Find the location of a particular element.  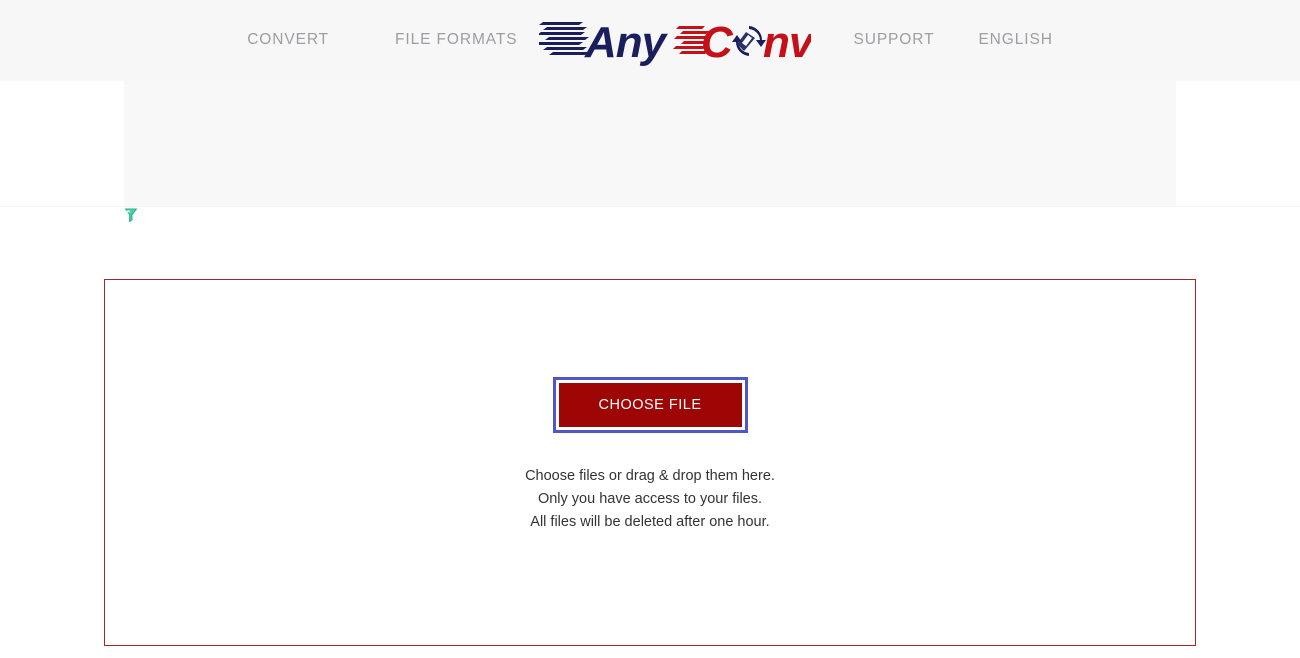

ad-divider is located at coordinates (650, 206).